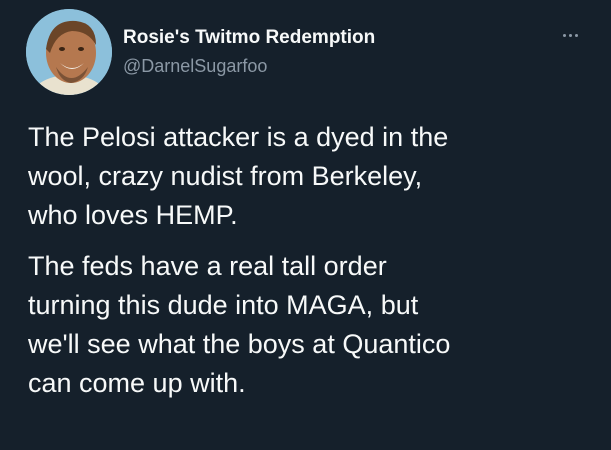 The width and height of the screenshot is (611, 450). I want to click on more-options-icon, so click(570, 35).